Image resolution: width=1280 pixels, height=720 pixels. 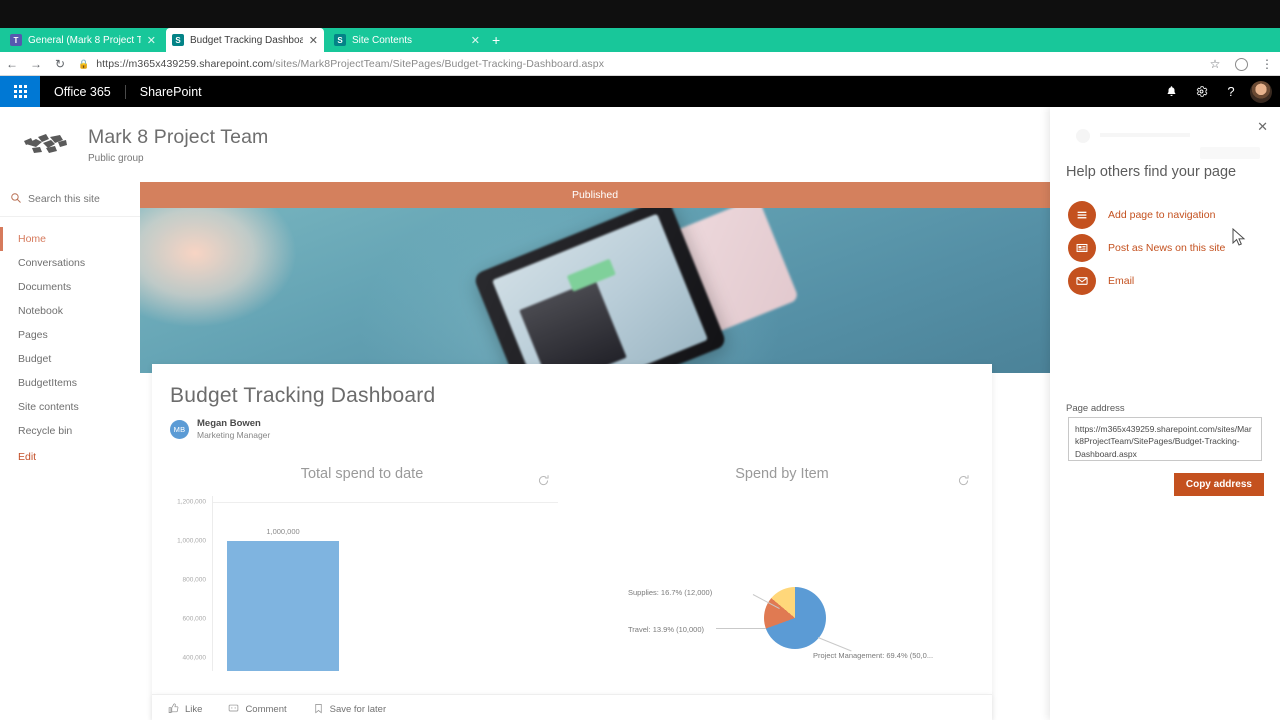 I want to click on search-input, so click(x=78, y=199).